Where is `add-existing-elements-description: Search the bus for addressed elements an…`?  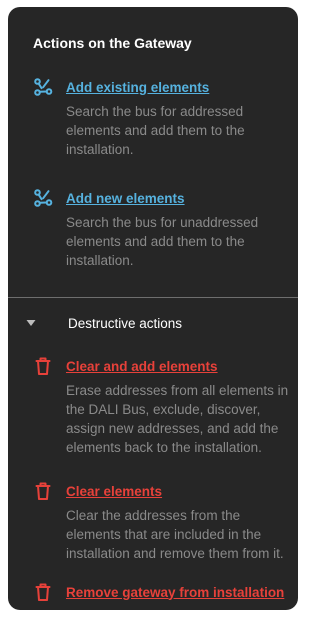 add-existing-elements-description: Search the bus for addressed elements an… is located at coordinates (155, 130).